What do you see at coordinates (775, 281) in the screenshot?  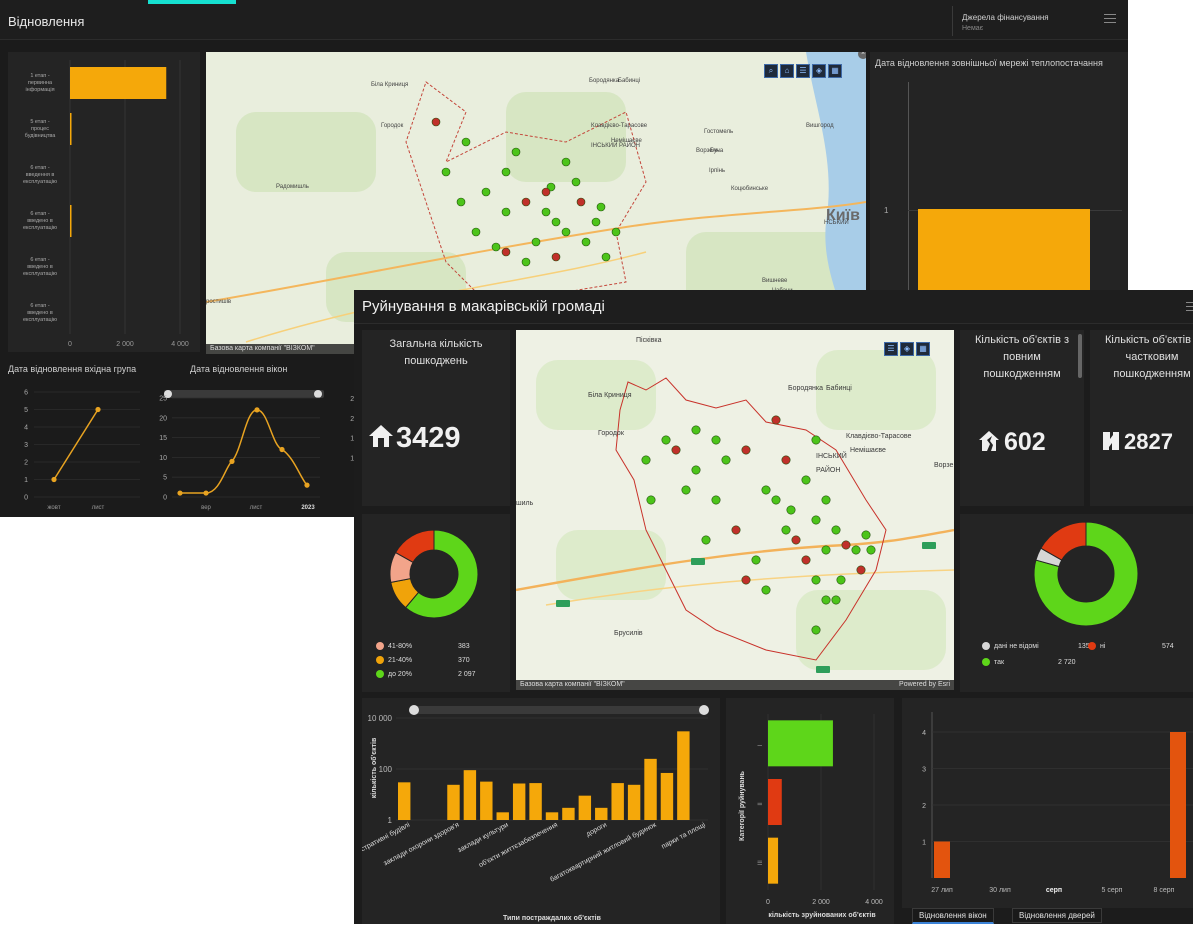 I see `map-place-label: Вишневе` at bounding box center [775, 281].